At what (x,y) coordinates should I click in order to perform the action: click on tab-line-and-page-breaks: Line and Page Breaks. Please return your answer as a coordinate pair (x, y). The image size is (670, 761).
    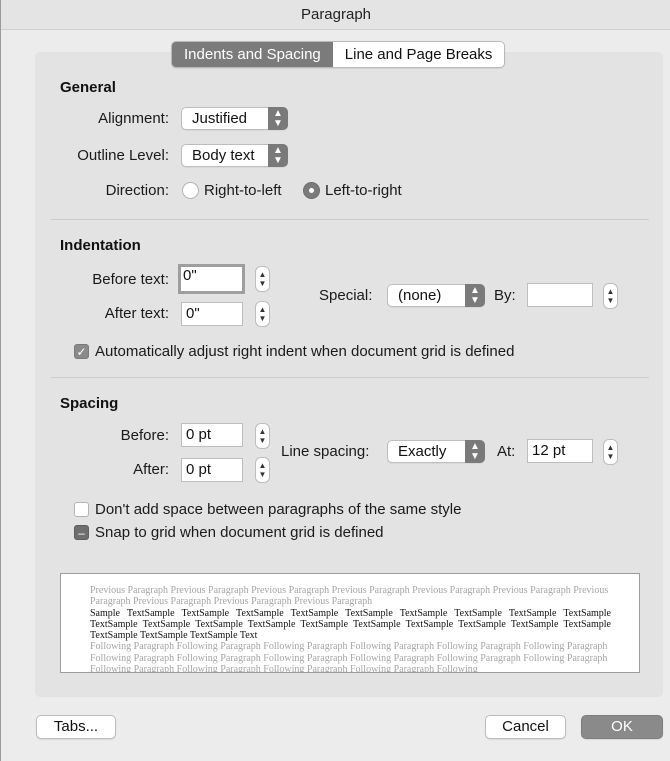
    Looking at the image, I should click on (418, 54).